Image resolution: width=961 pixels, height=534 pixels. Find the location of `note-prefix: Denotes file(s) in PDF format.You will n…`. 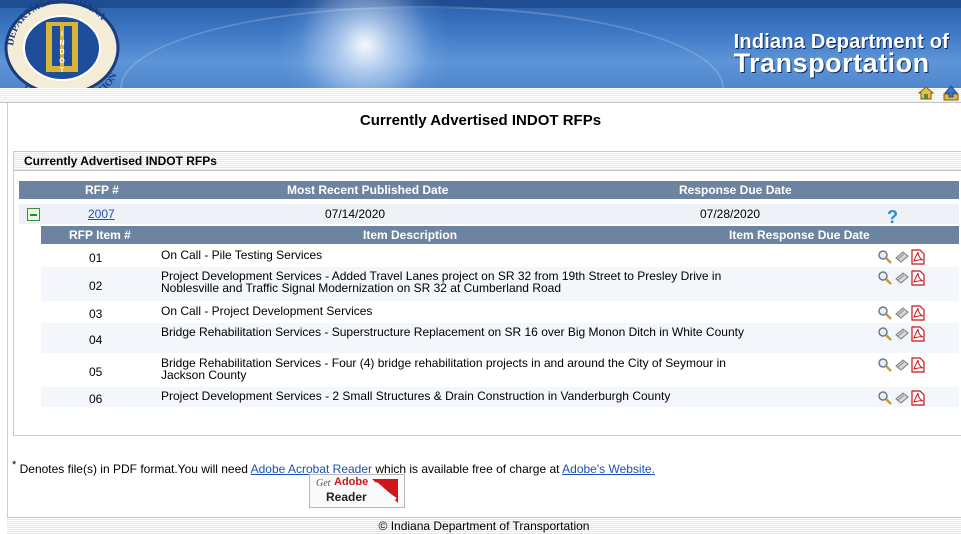

note-prefix: Denotes file(s) in PDF format.You will n… is located at coordinates (133, 469).